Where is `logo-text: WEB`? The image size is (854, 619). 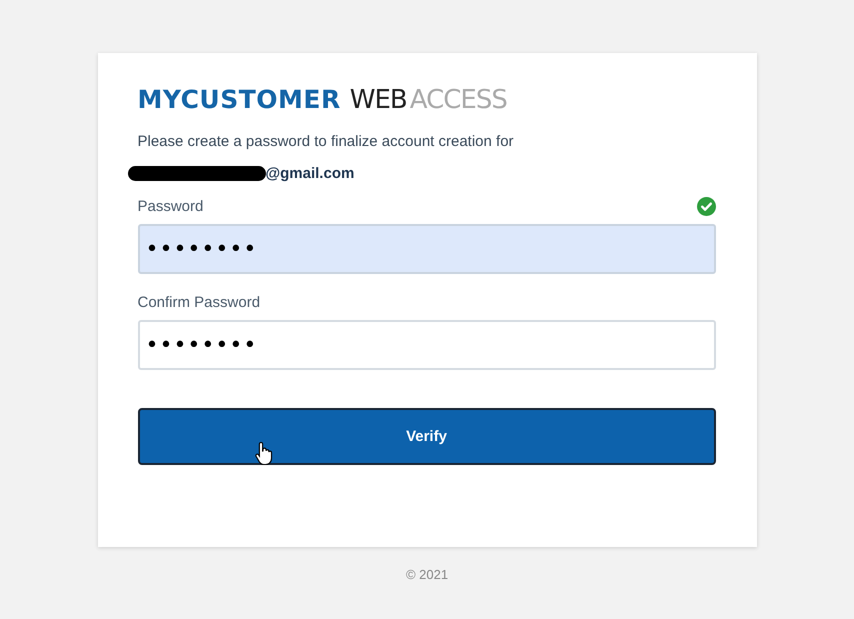 logo-text: WEB is located at coordinates (378, 100).